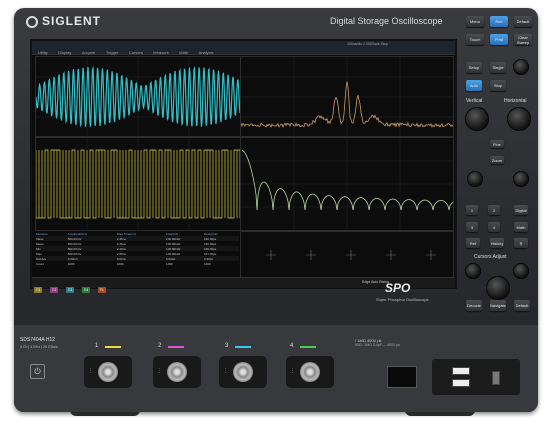 Image resolution: width=550 pixels, height=435 pixels. I want to click on usb-port-panel, so click(476, 377).